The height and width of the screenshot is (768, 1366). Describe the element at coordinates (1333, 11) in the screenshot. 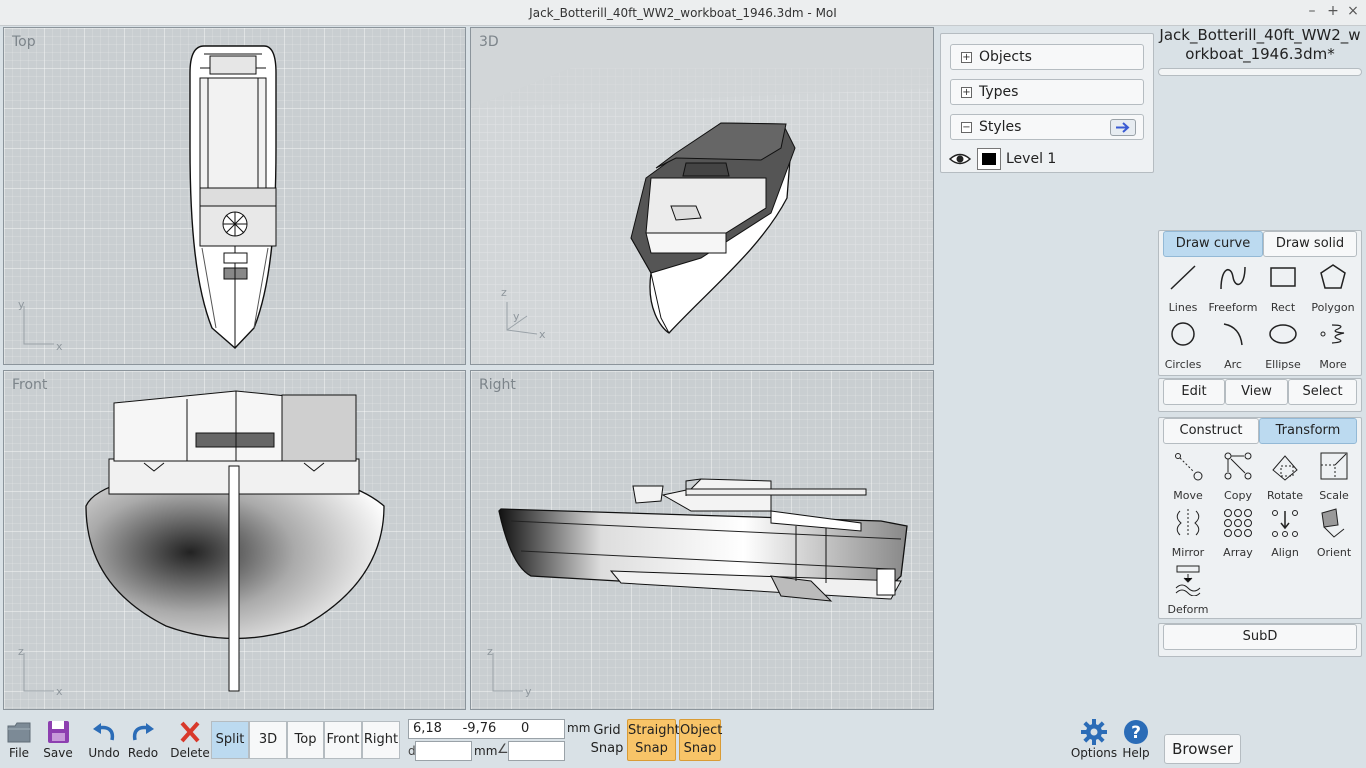

I see `maximize-button: +` at that location.